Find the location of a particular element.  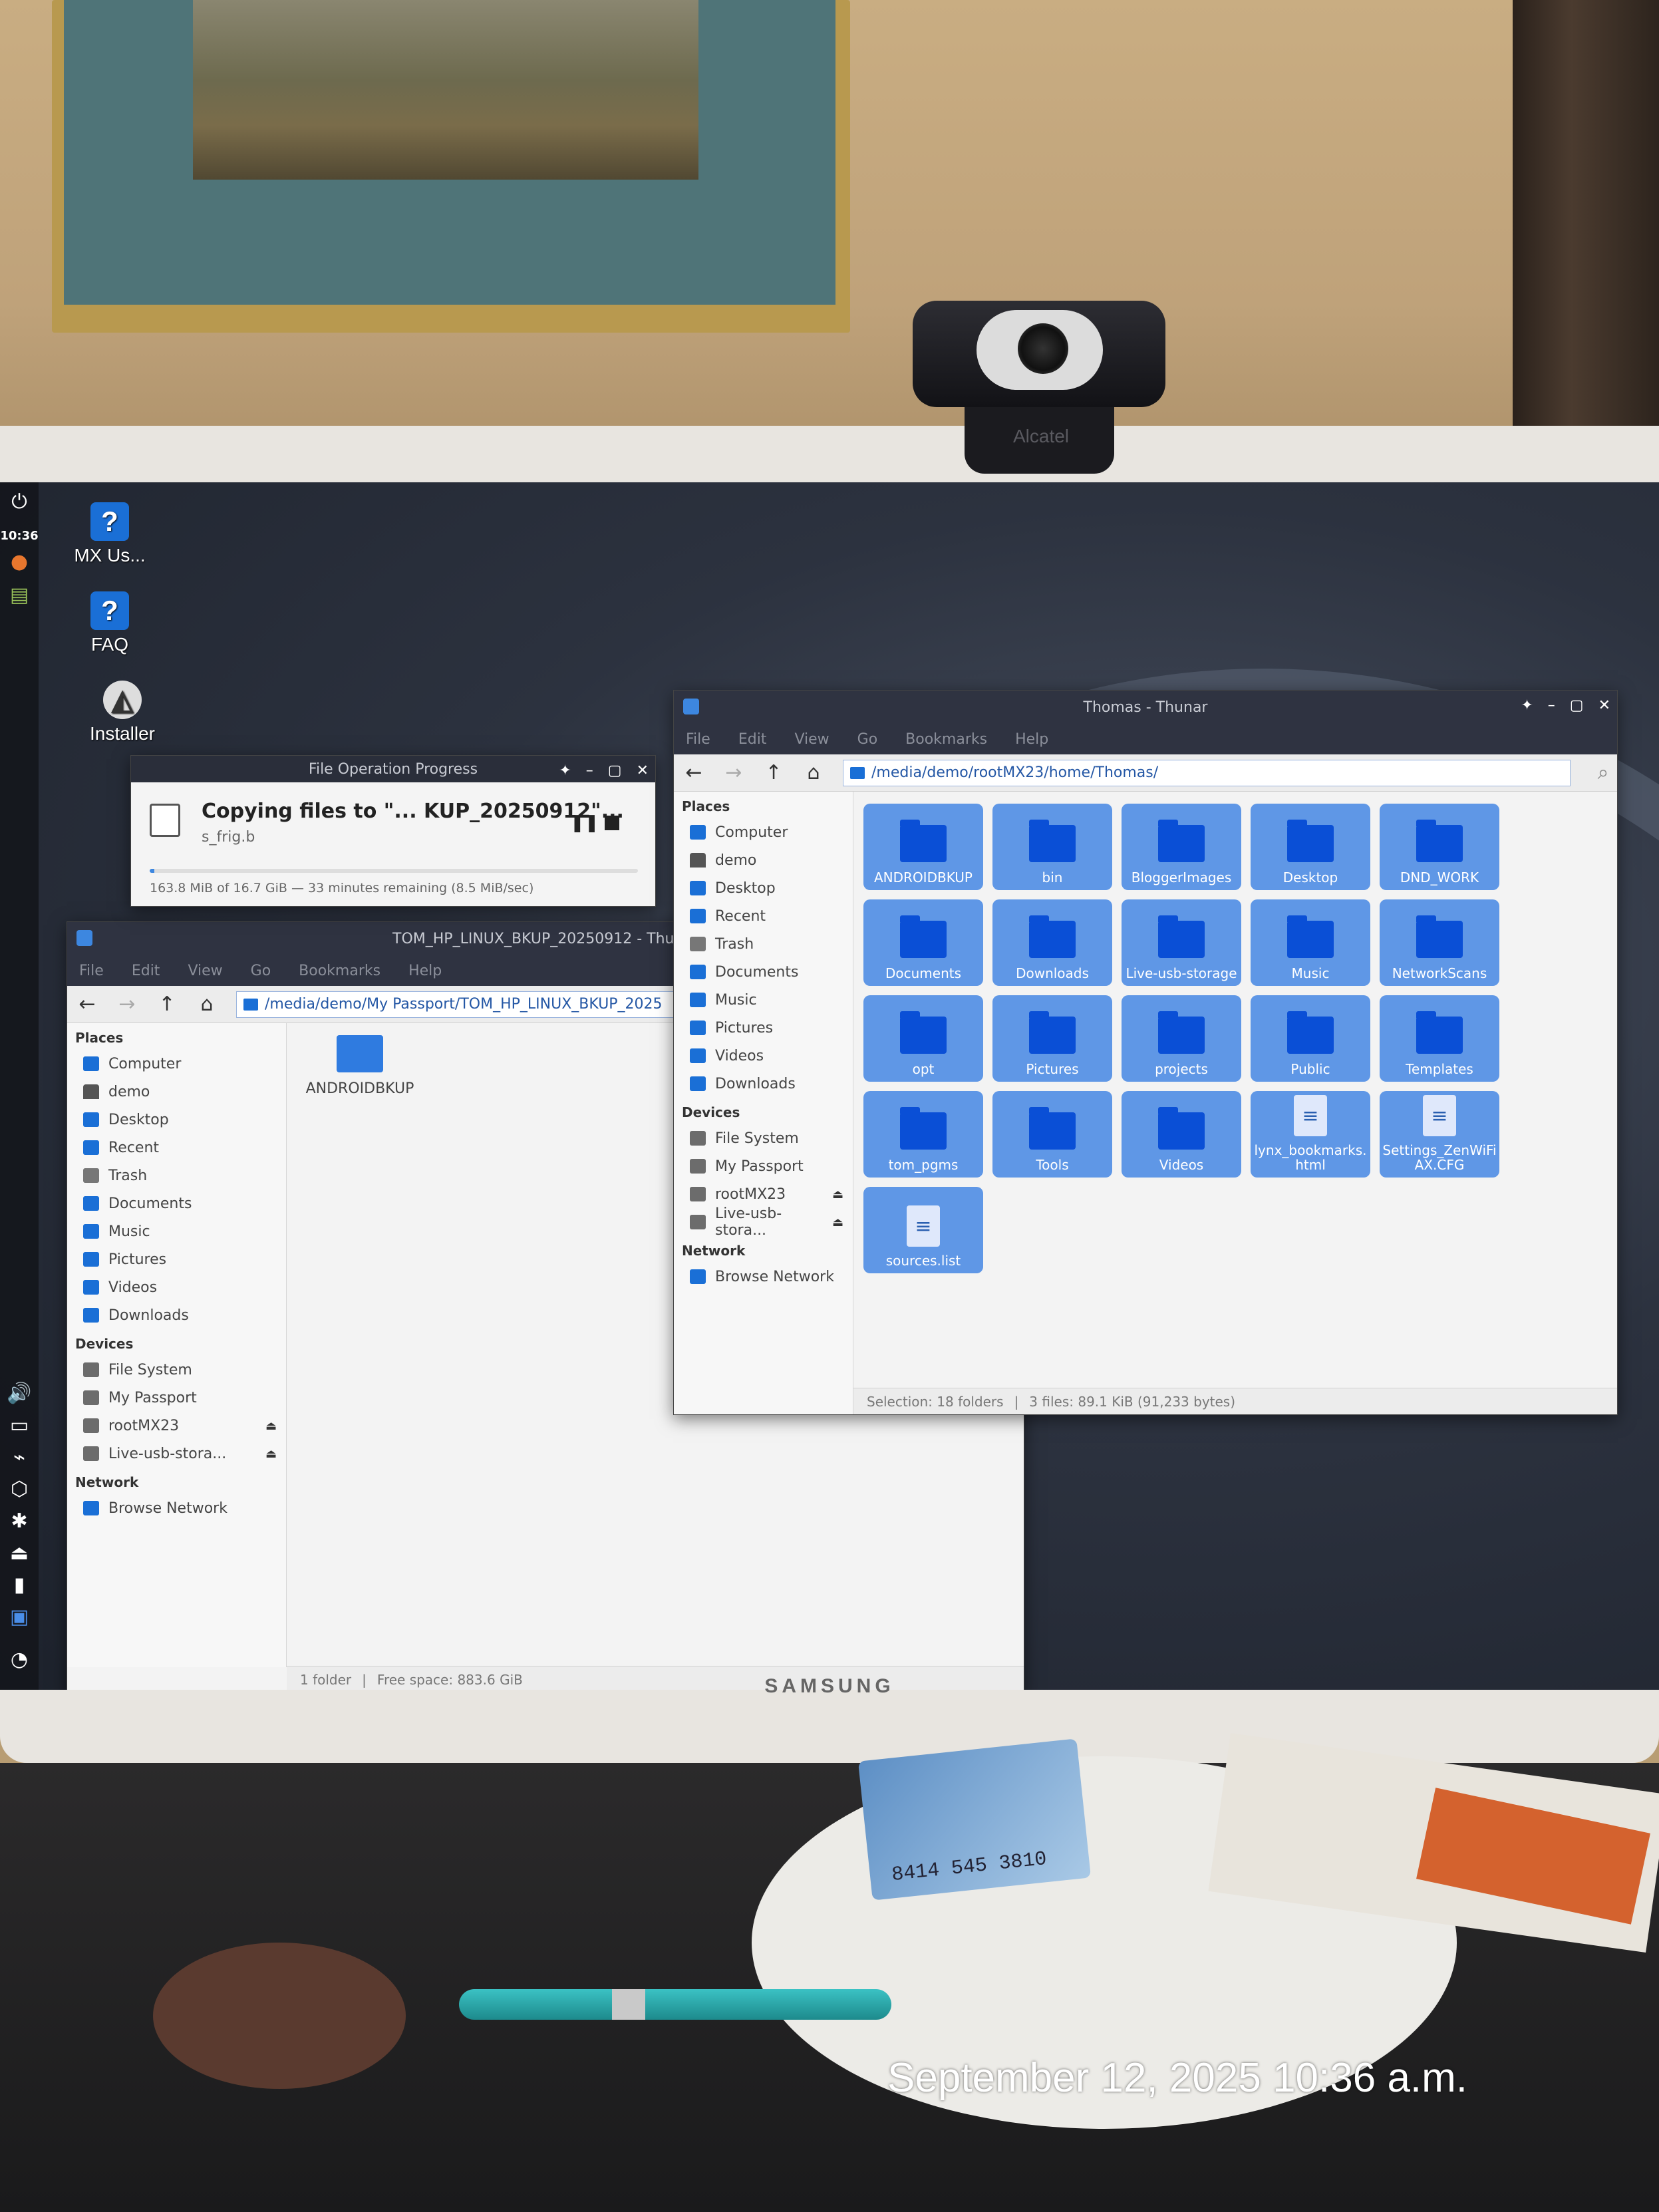

up-arrow-icon: ↑ is located at coordinates (773, 773).